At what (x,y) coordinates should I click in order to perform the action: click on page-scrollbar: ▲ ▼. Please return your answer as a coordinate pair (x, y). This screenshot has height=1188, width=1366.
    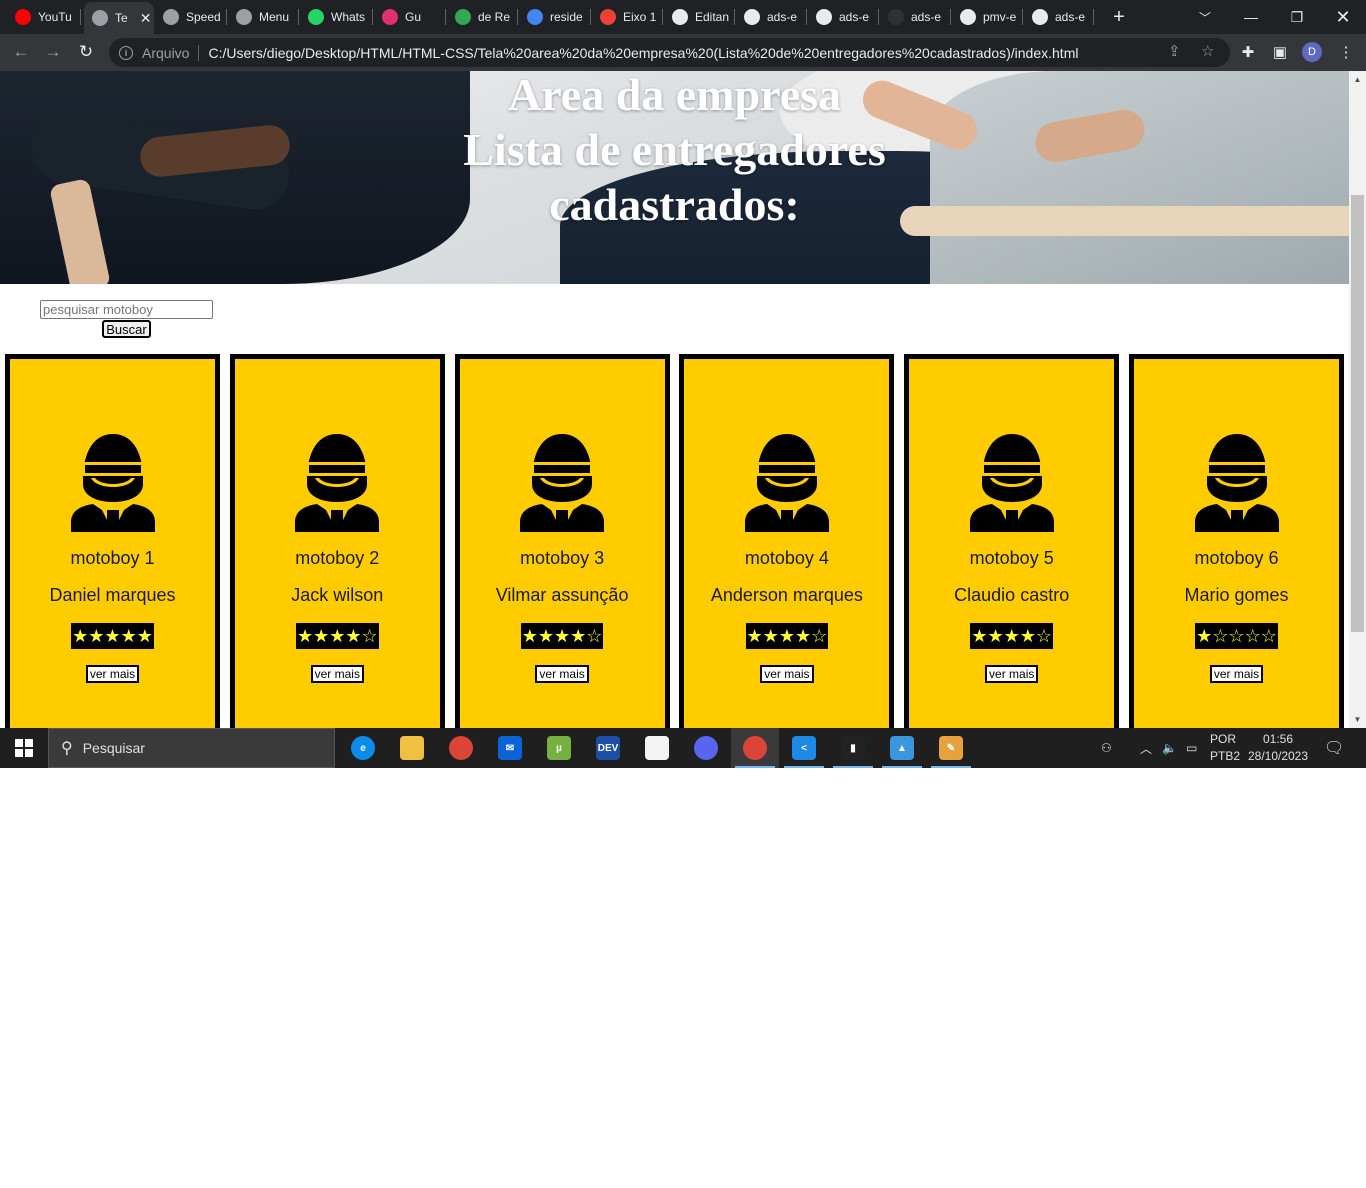
    Looking at the image, I should click on (1357, 399).